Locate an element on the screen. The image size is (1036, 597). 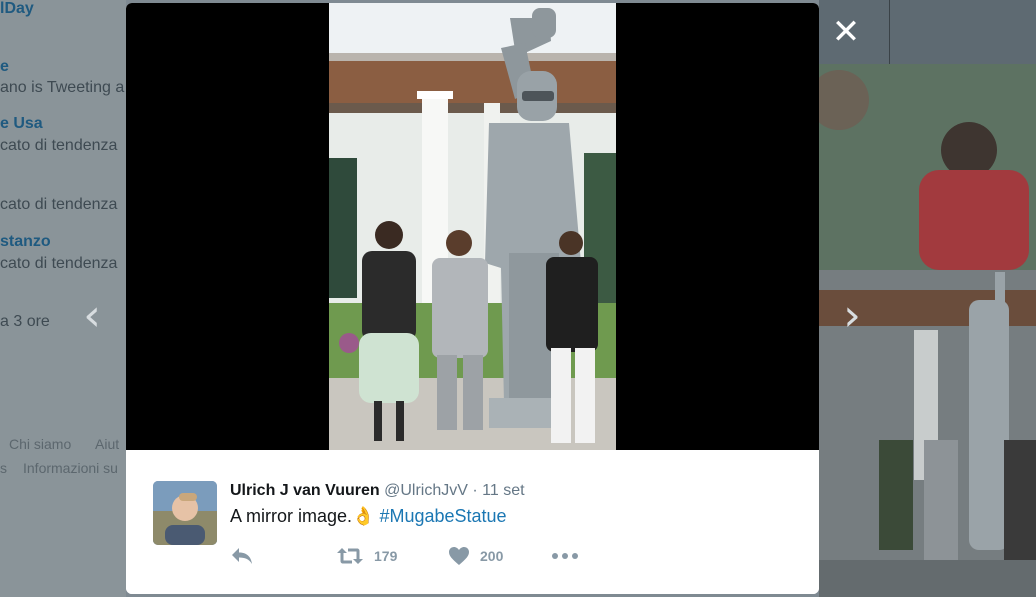
heart-icon is located at coordinates (459, 556).